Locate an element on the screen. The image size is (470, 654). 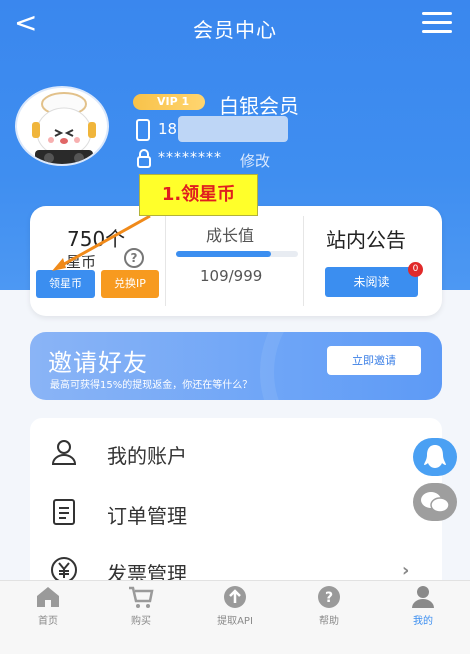
phone-number: 18 is located at coordinates (168, 129).